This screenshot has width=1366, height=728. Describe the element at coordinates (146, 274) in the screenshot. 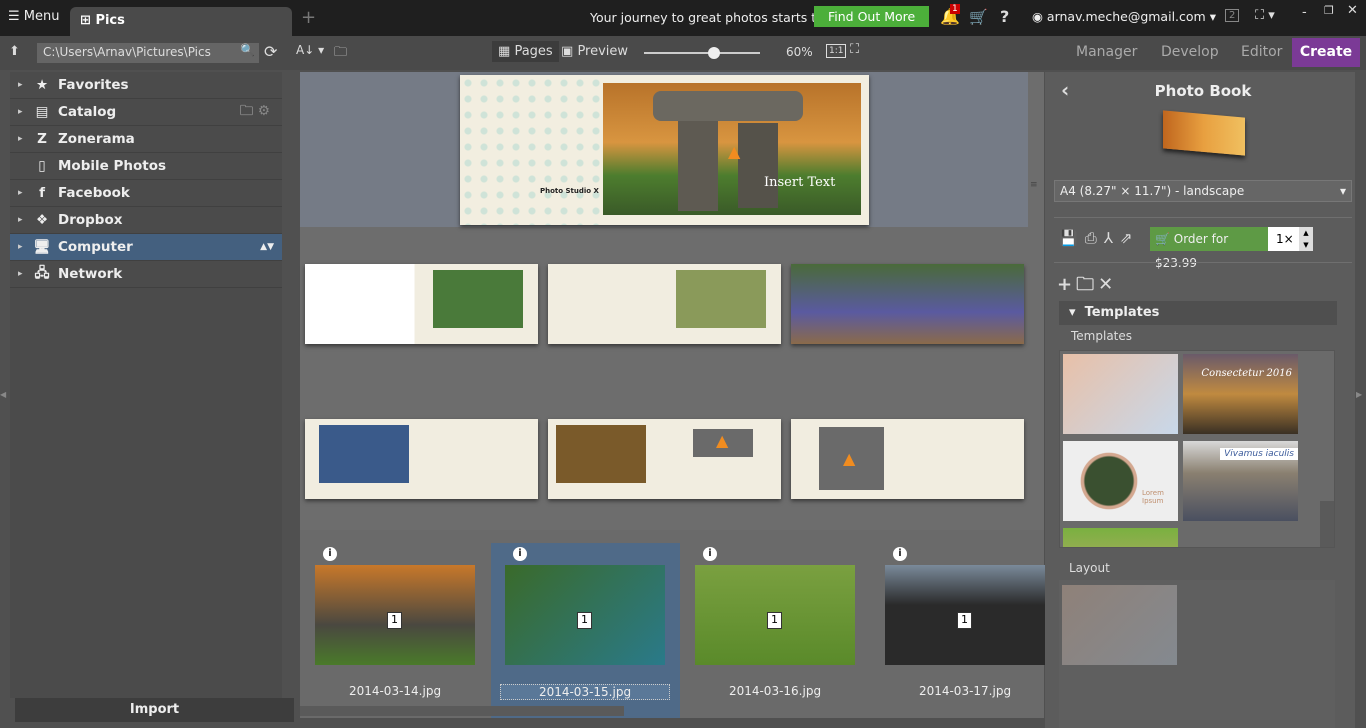

I see `sidebar-item-network: ▸ 🖧 Network` at that location.